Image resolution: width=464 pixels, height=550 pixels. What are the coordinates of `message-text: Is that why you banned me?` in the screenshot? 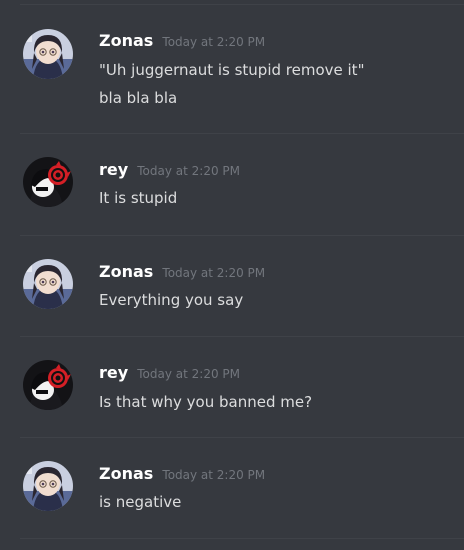 It's located at (206, 402).